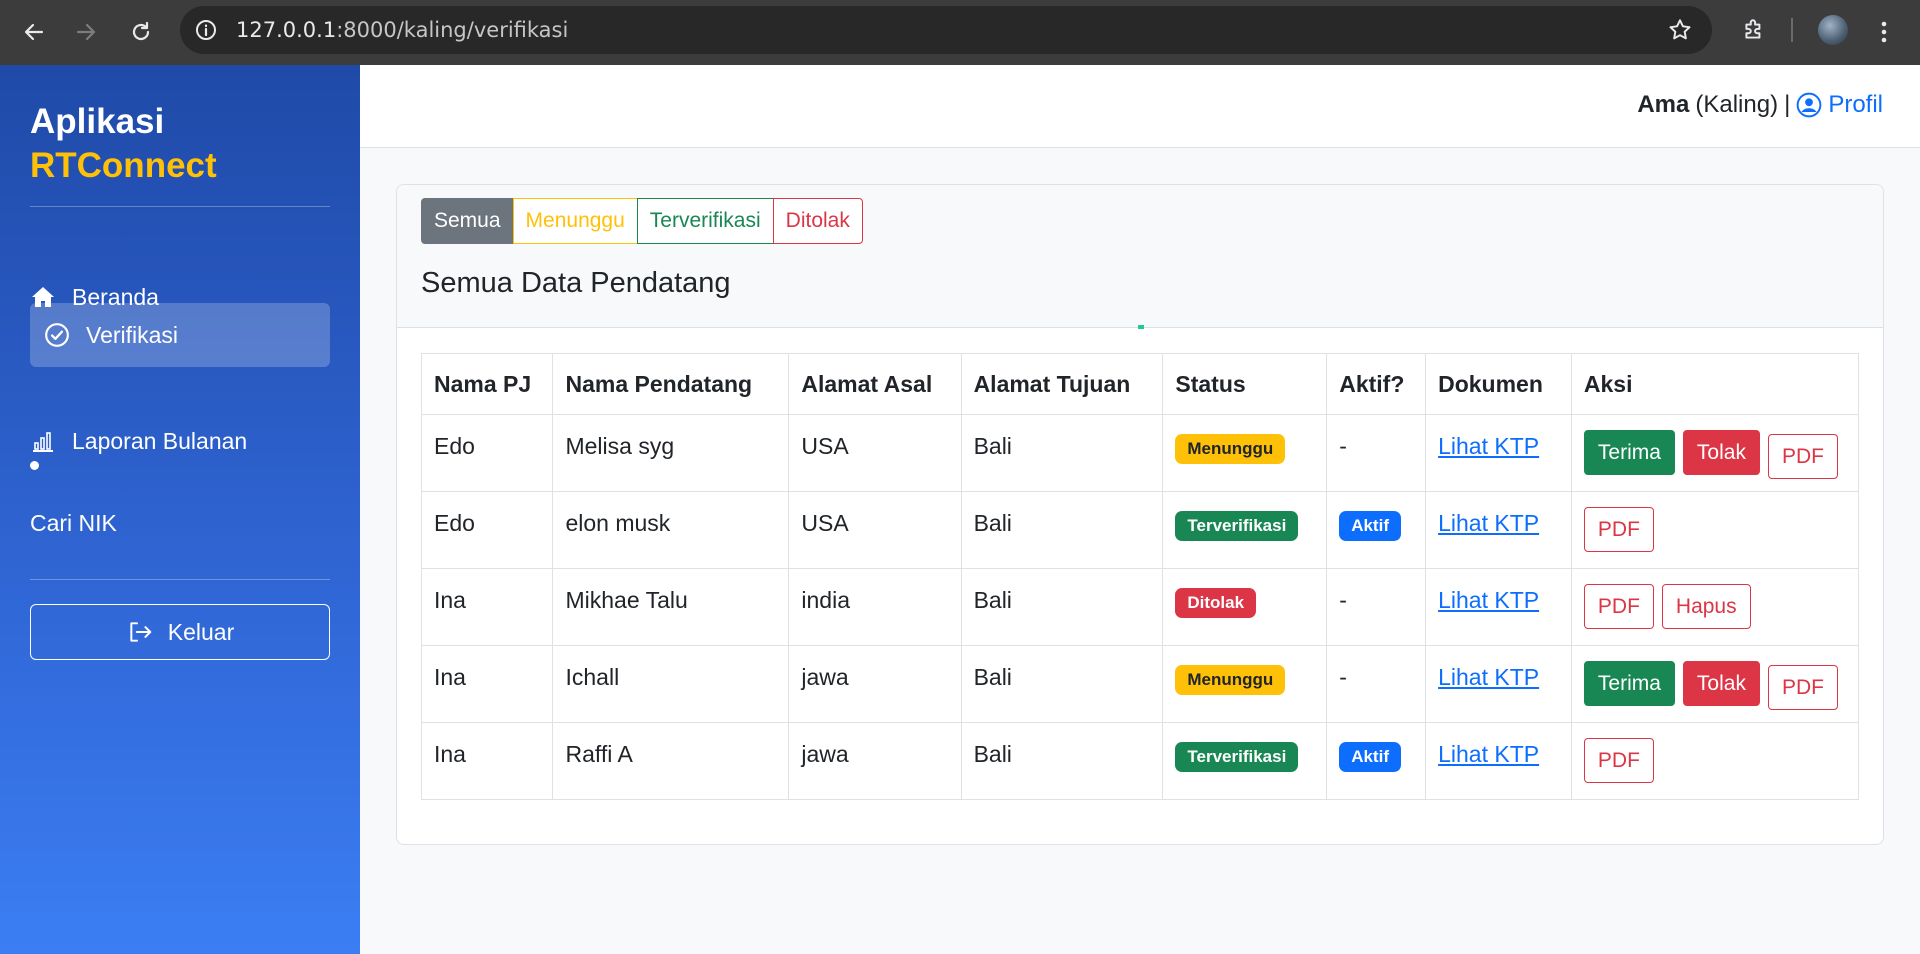  What do you see at coordinates (1792, 30) in the screenshot?
I see `toolbar-divider` at bounding box center [1792, 30].